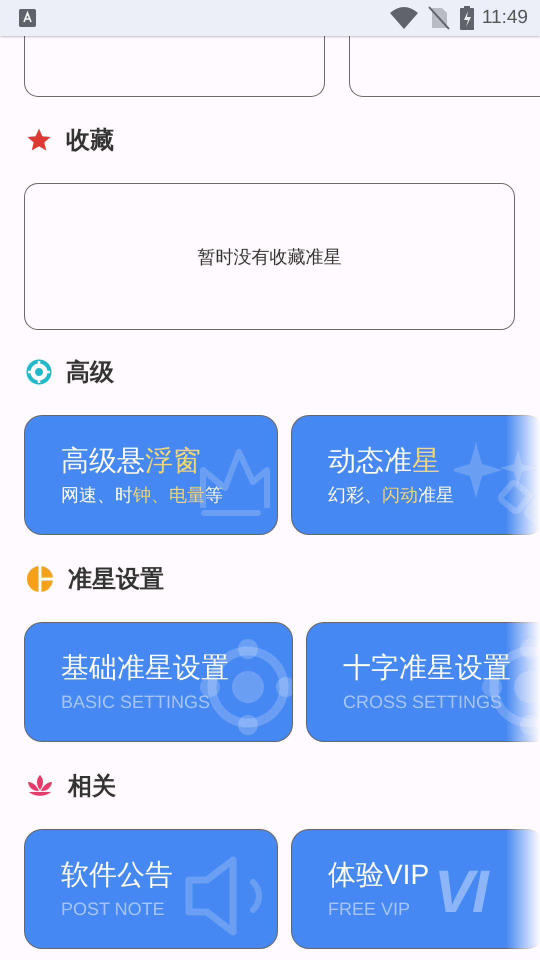 This screenshot has width=540, height=960. I want to click on keyboard-icon, so click(27, 18).